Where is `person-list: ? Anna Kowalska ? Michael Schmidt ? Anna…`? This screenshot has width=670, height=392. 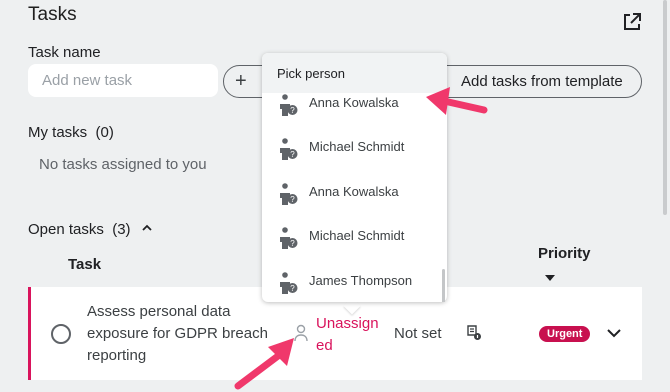
person-list: ? Anna Kowalska ? Michael Schmidt ? Anna… is located at coordinates (354, 197).